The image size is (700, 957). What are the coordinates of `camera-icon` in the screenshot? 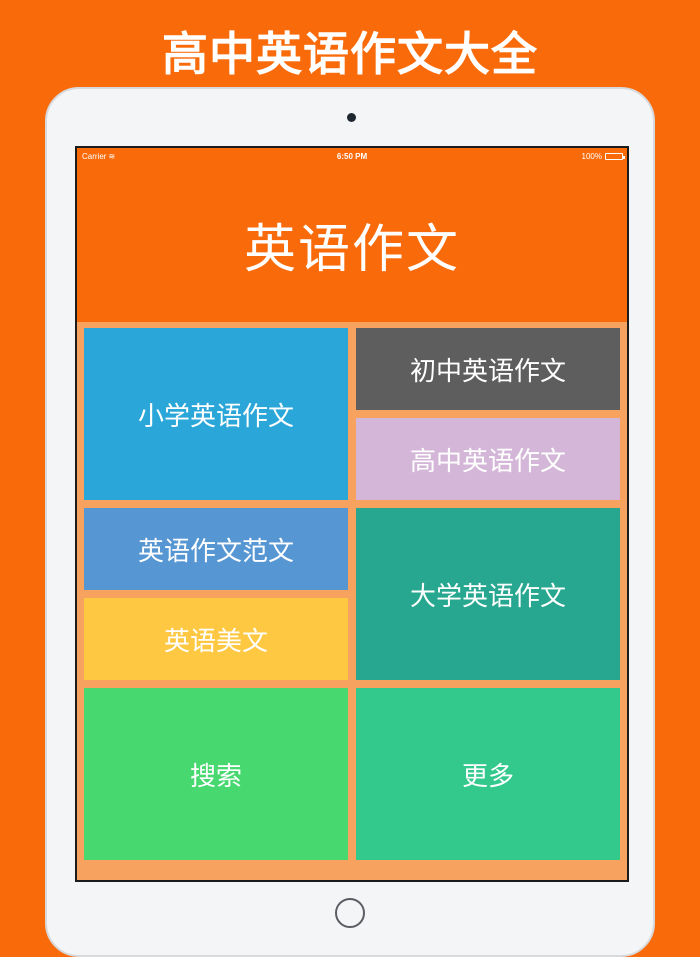 It's located at (351, 117).